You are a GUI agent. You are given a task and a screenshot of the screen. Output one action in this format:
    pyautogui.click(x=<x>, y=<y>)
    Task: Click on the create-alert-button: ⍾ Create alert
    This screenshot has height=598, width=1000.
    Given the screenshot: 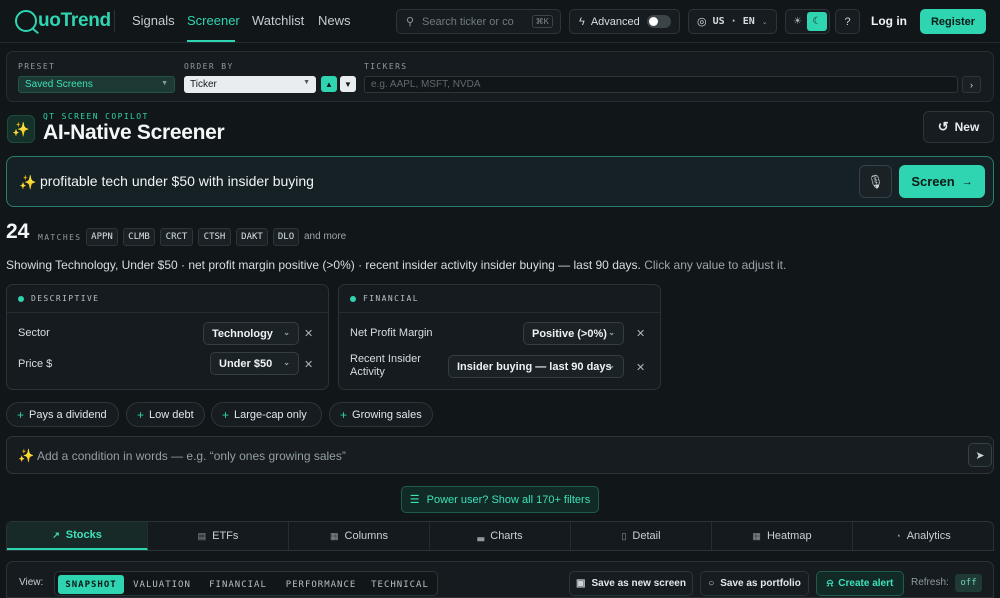 What is the action you would take?
    pyautogui.click(x=860, y=583)
    